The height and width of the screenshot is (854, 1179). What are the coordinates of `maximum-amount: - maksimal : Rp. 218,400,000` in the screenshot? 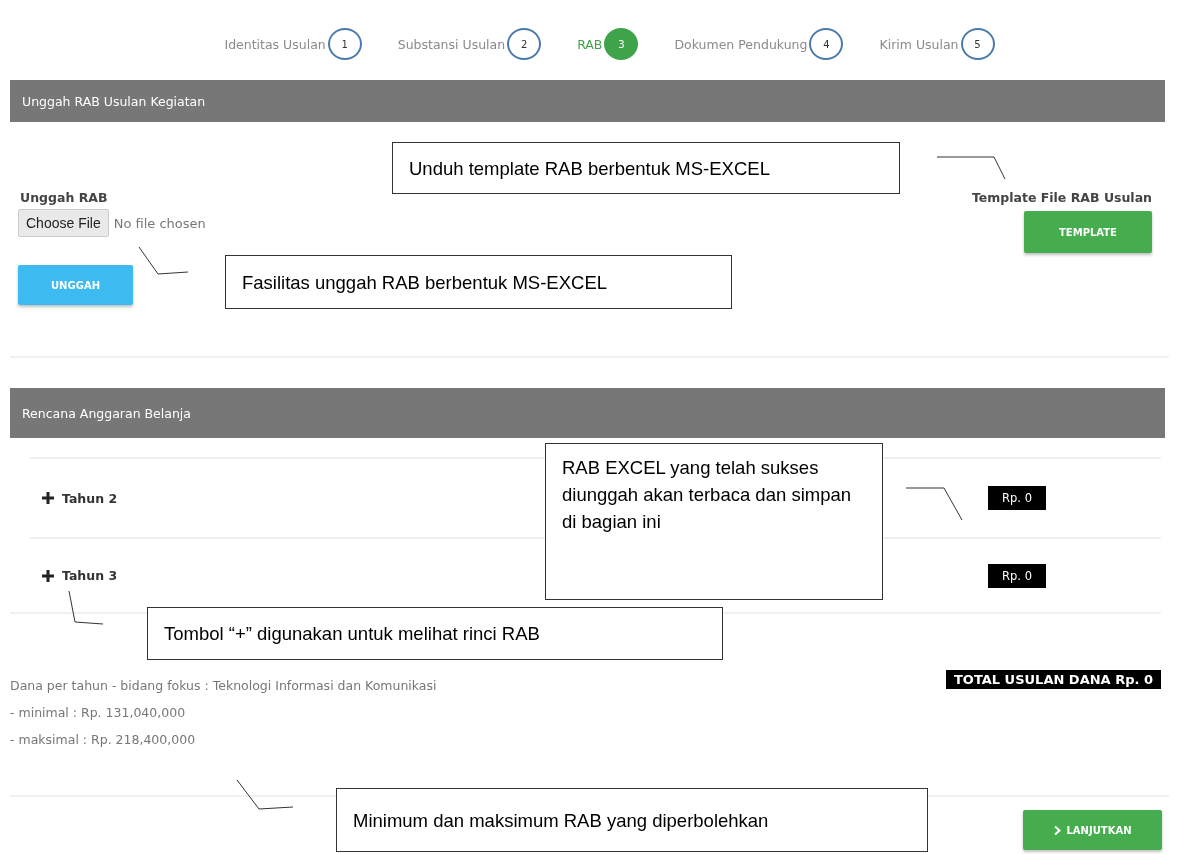 It's located at (103, 740).